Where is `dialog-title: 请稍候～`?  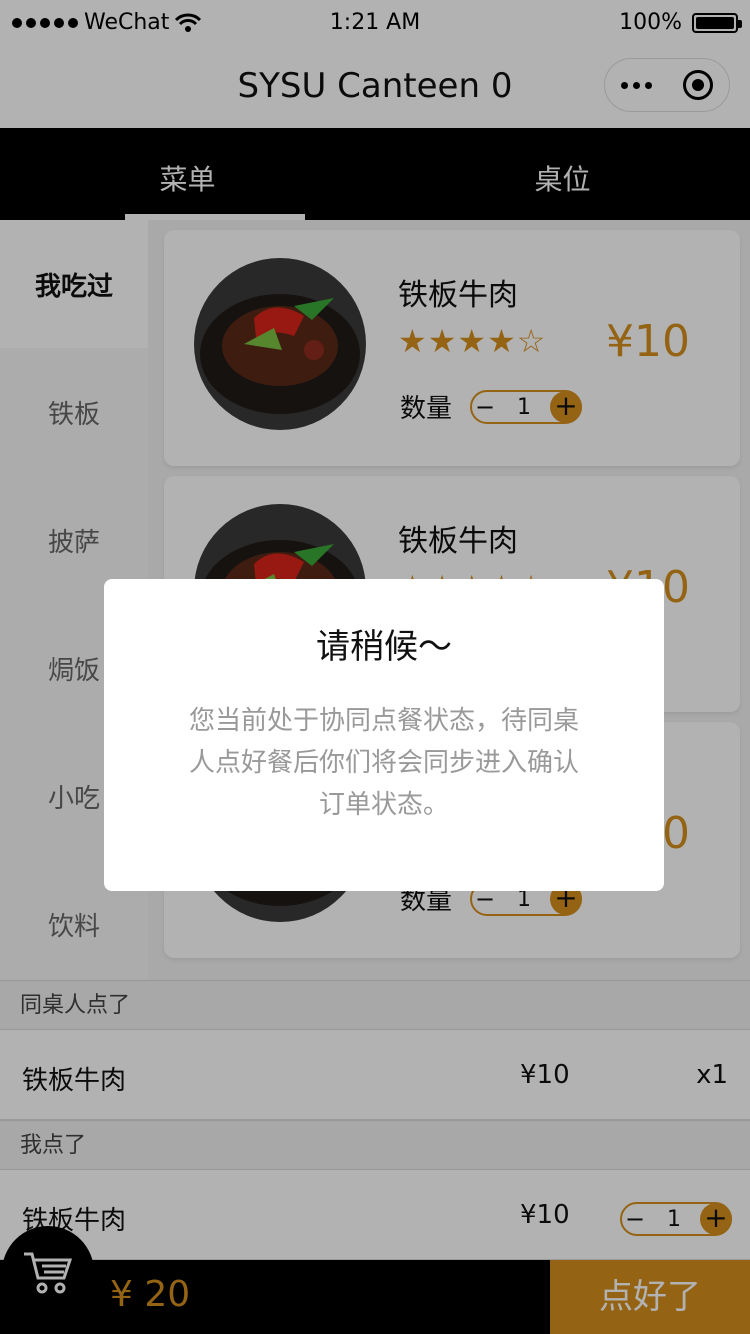
dialog-title: 请稍候～ is located at coordinates (384, 647).